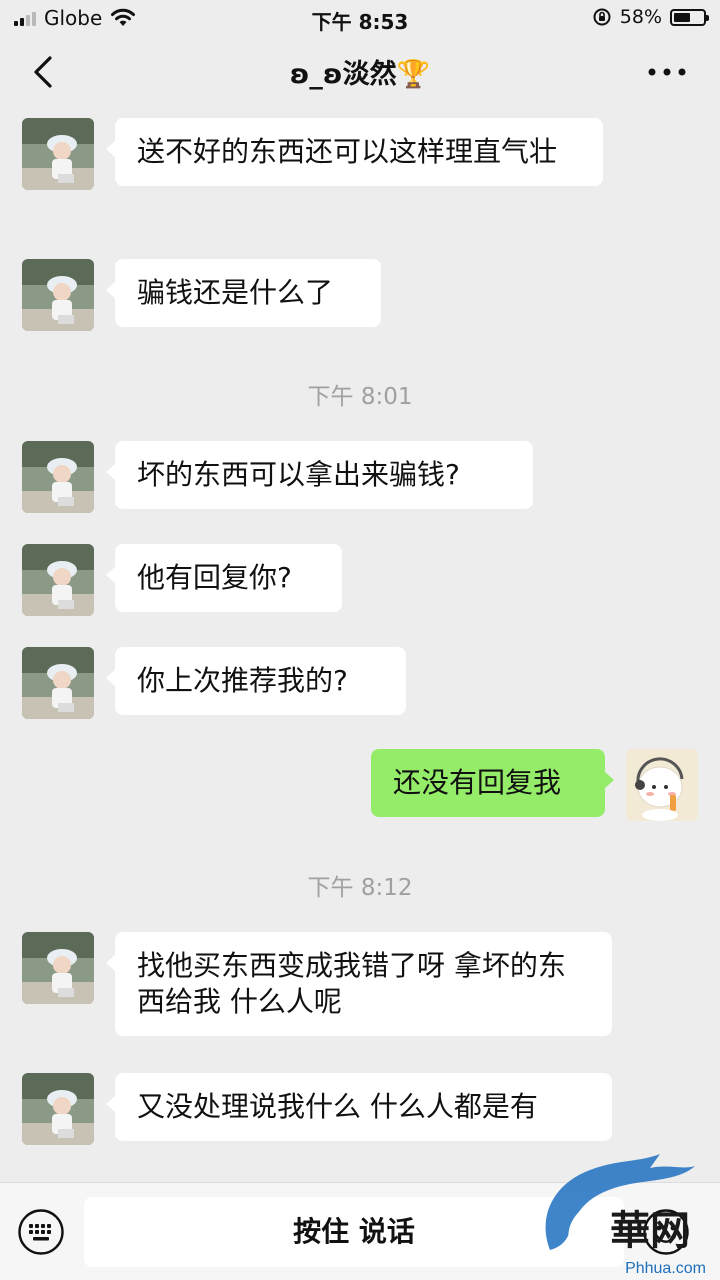 The height and width of the screenshot is (1280, 720). I want to click on my-avatar, so click(662, 785).